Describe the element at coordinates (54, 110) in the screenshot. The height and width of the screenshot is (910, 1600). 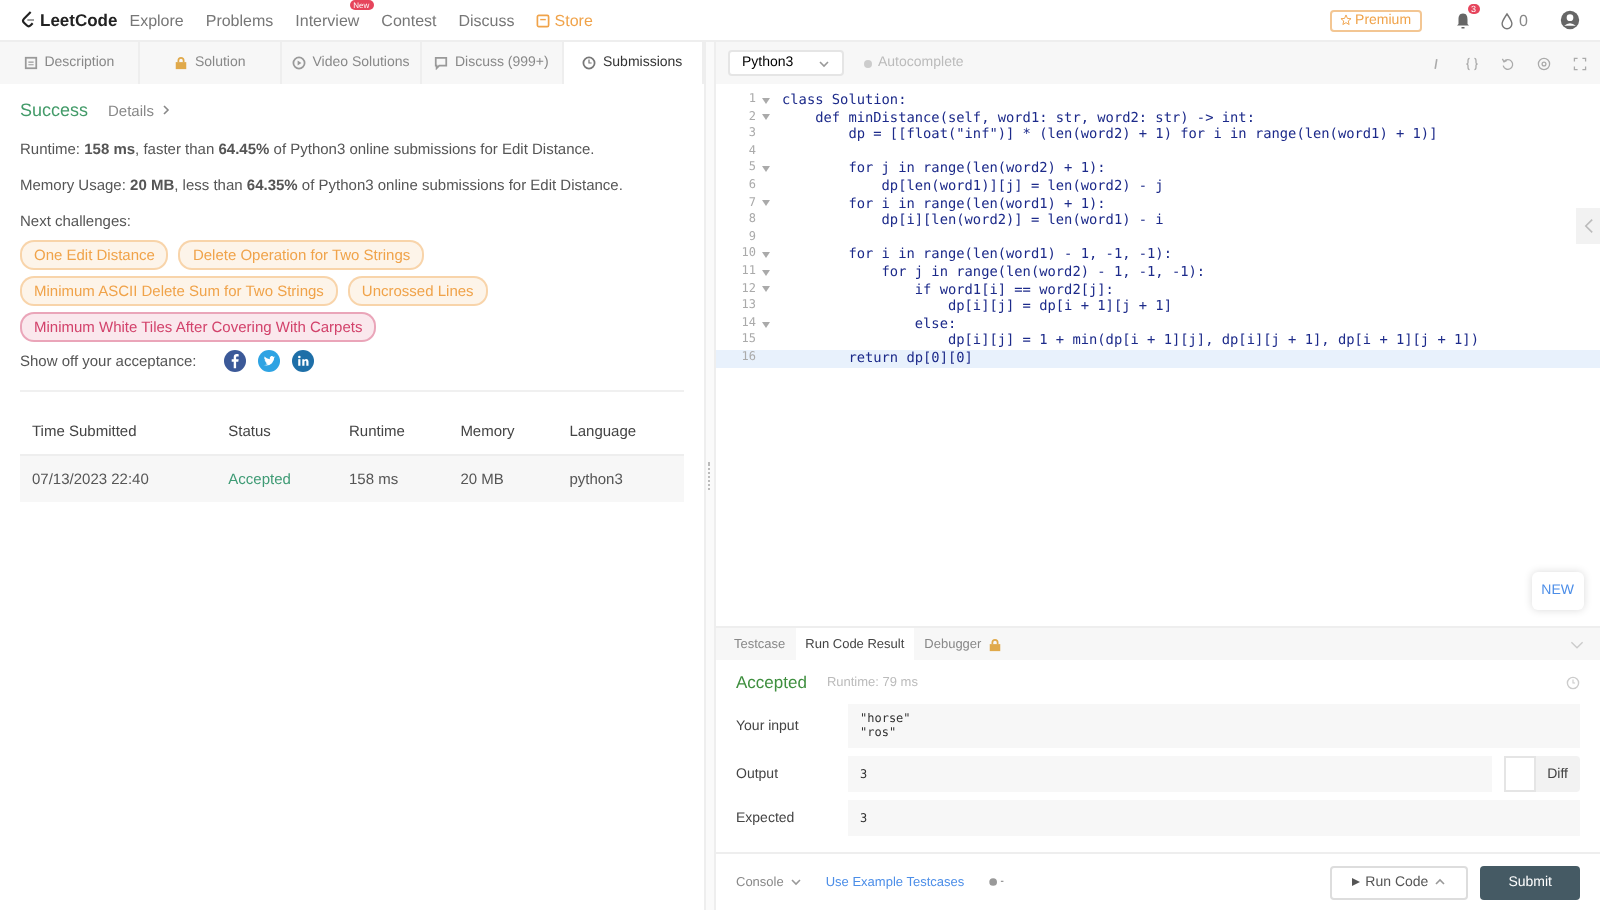
I see `result-status: Success` at that location.